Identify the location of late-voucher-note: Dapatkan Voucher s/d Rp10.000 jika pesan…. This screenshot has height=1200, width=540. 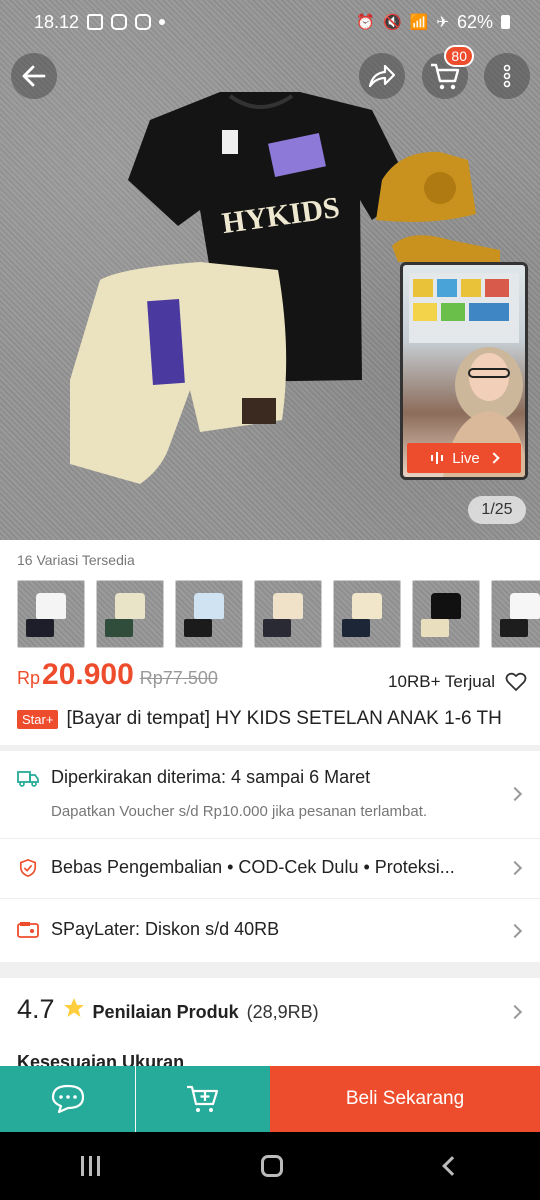
(239, 811).